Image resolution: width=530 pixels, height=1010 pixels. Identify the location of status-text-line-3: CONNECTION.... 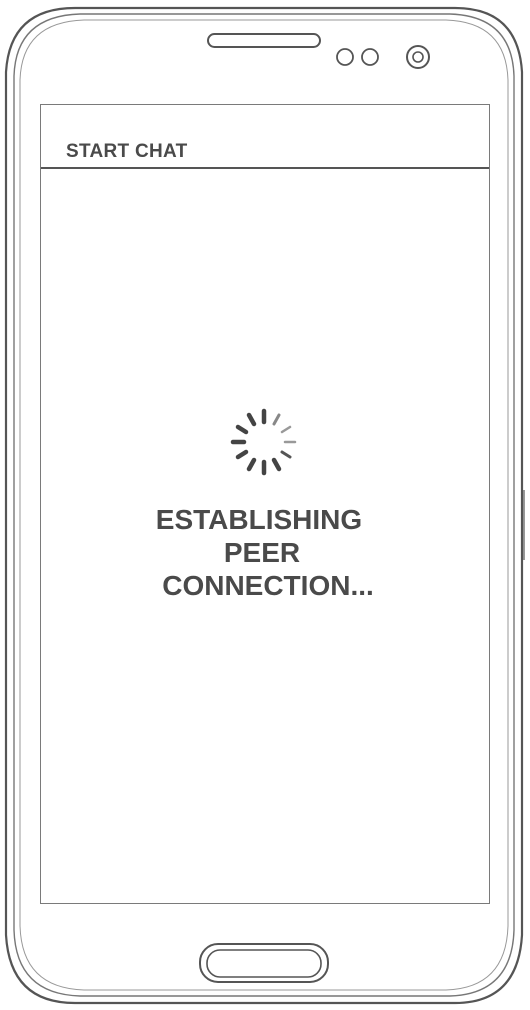
(268, 585).